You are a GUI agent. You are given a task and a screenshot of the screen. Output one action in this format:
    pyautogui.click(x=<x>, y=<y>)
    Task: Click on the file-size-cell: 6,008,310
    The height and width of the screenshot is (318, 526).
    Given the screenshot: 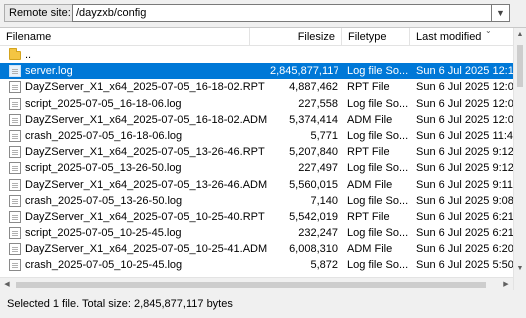 What is the action you would take?
    pyautogui.click(x=313, y=249)
    